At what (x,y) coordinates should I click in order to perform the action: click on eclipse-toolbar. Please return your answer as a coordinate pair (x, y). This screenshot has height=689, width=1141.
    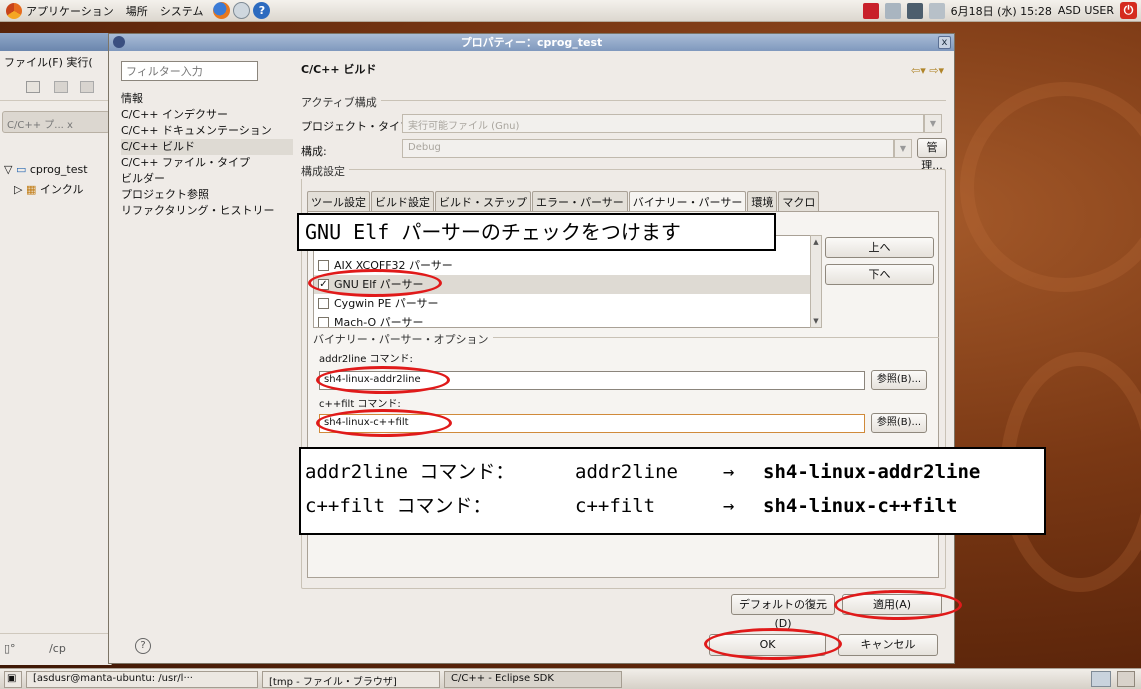
    Looking at the image, I should click on (56, 87).